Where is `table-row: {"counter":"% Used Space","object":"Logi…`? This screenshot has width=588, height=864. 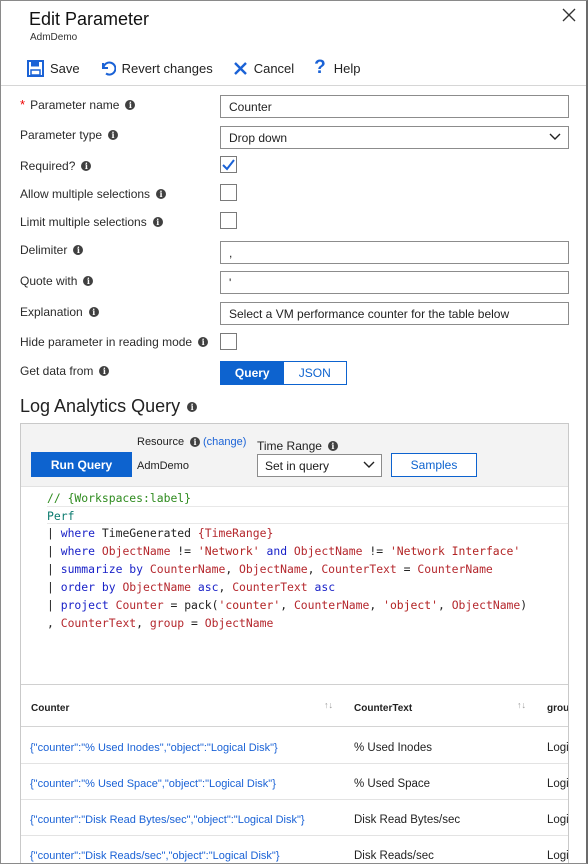
table-row: {"counter":"% Used Space","object":"Logi… is located at coordinates (294, 782).